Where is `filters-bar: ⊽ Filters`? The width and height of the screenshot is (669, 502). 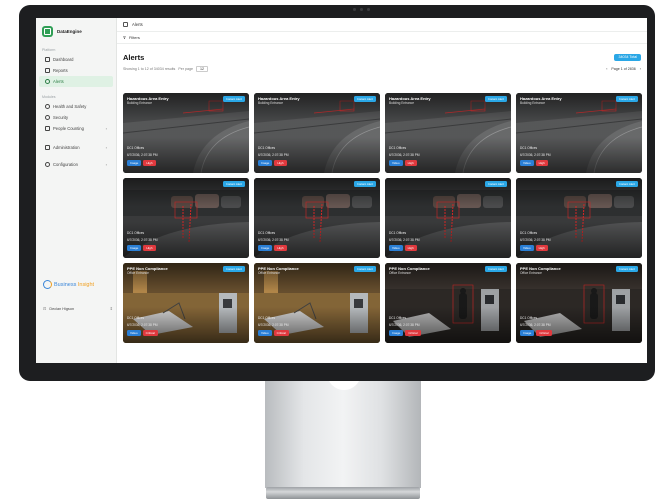
filters-bar: ⊽ Filters is located at coordinates (382, 38).